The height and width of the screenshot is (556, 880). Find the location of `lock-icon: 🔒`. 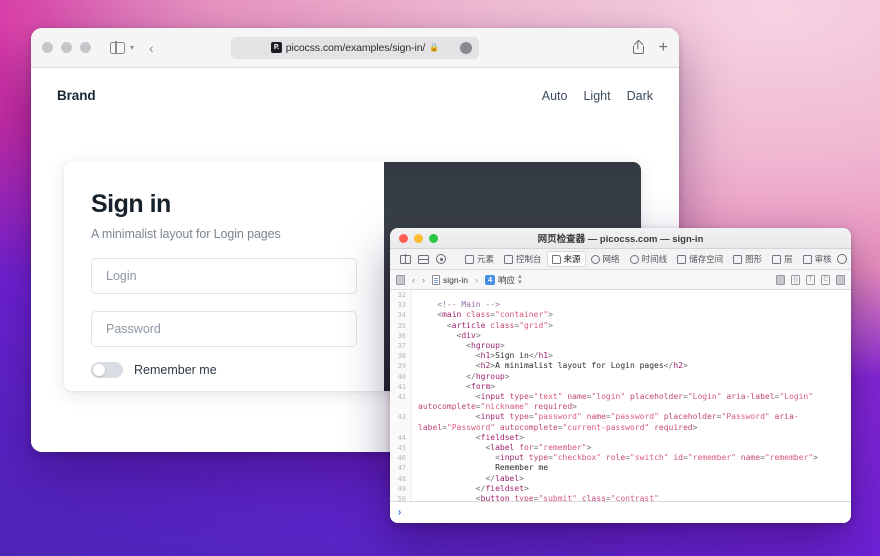

lock-icon: 🔒 is located at coordinates (434, 47).